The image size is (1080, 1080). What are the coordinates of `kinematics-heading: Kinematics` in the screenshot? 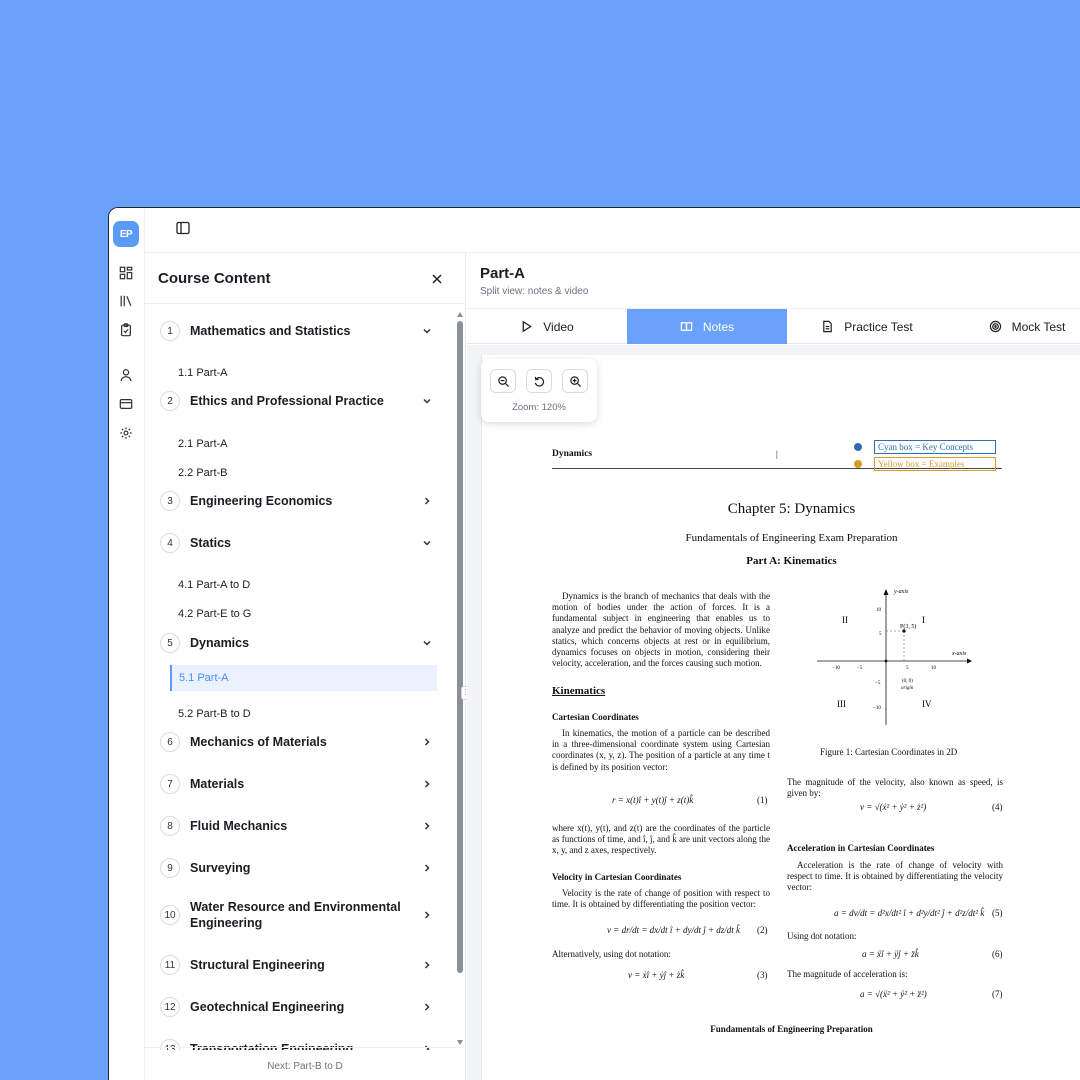 It's located at (579, 691).